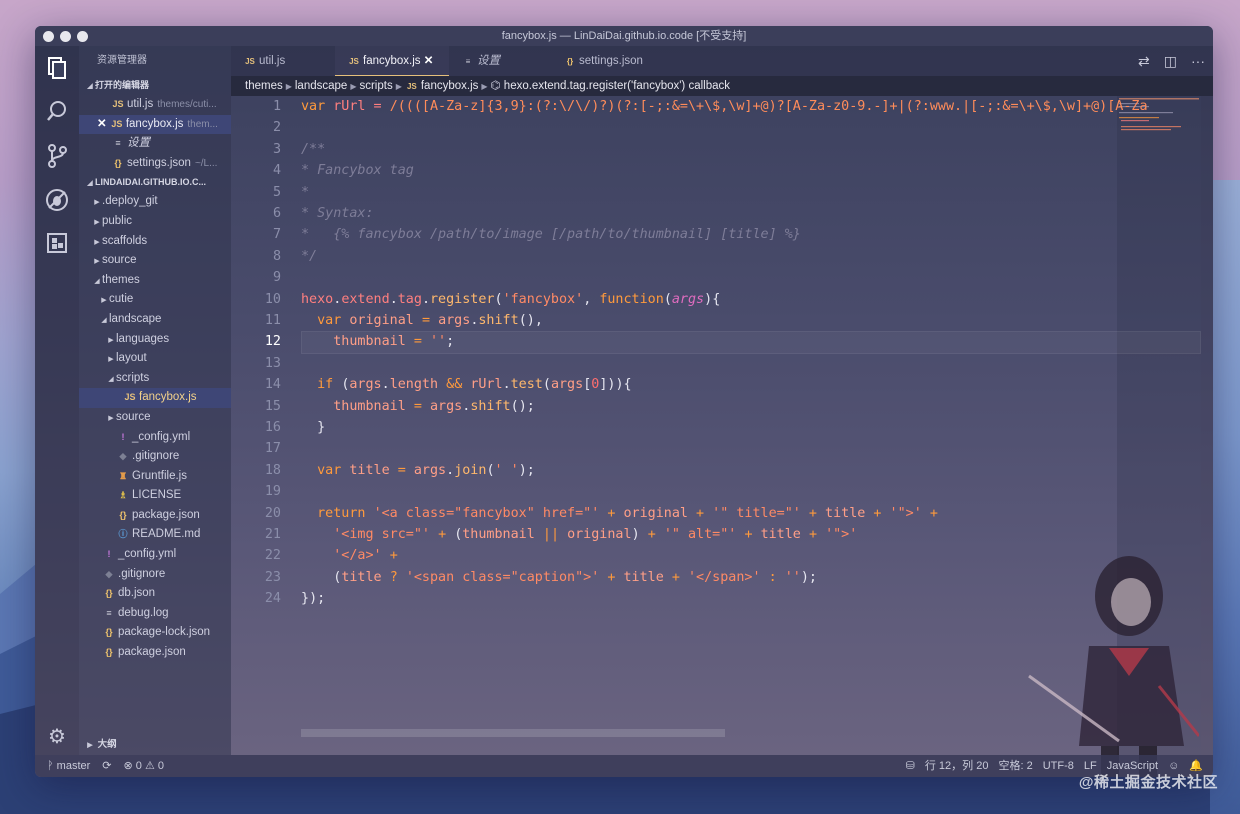  What do you see at coordinates (276, 256) in the screenshot?
I see `line-number: 8` at bounding box center [276, 256].